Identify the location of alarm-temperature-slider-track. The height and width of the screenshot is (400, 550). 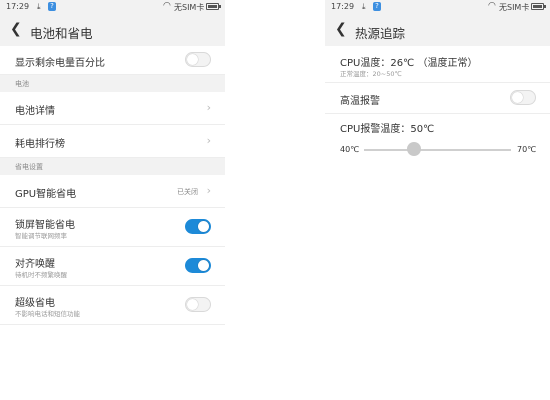
(437, 150).